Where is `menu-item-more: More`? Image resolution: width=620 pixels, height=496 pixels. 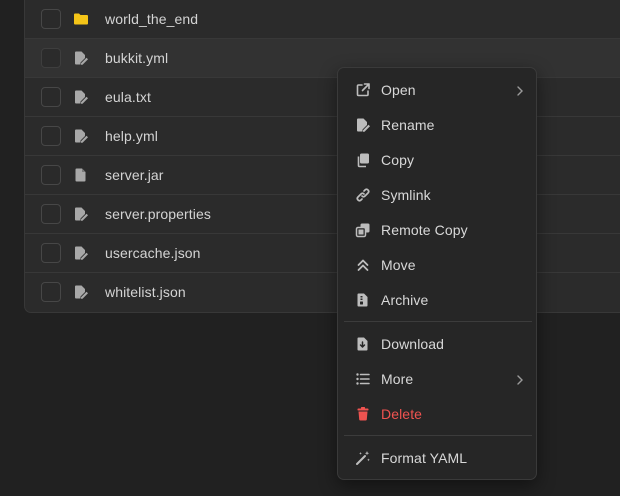 menu-item-more: More is located at coordinates (437, 378).